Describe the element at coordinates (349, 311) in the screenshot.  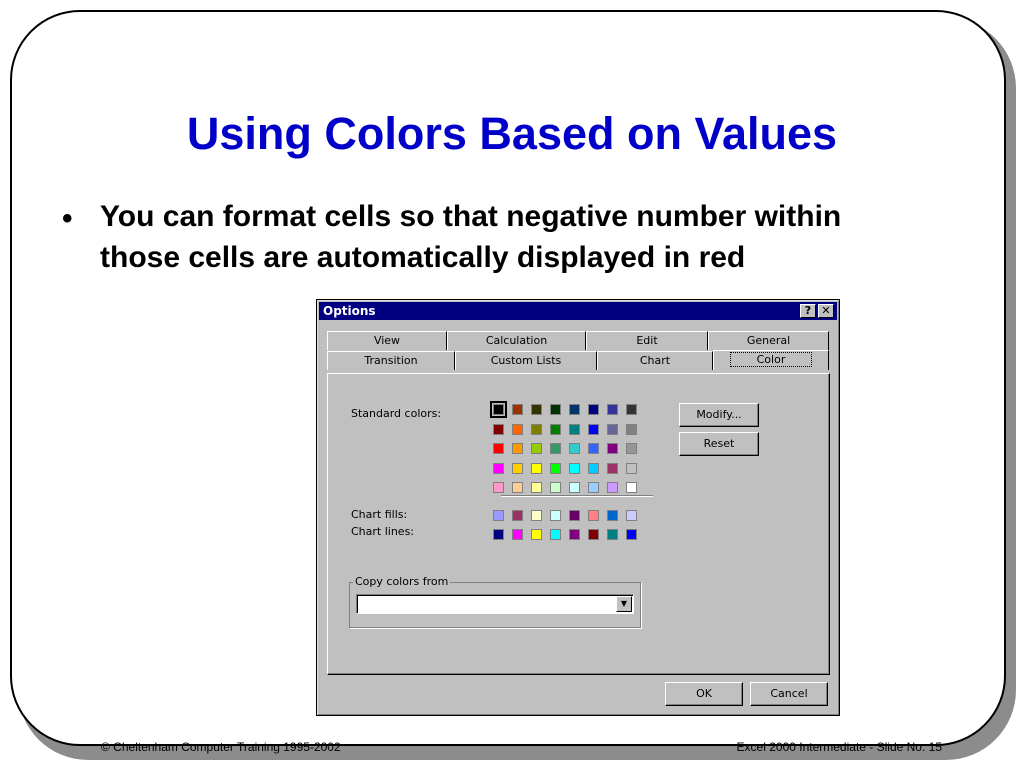
I see `dialog-title: Options` at that location.